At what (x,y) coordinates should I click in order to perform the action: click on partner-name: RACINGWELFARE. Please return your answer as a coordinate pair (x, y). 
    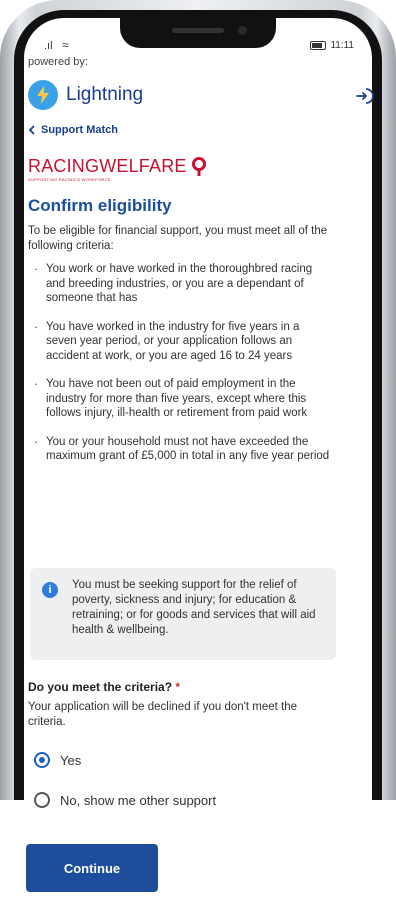
    Looking at the image, I should click on (117, 166).